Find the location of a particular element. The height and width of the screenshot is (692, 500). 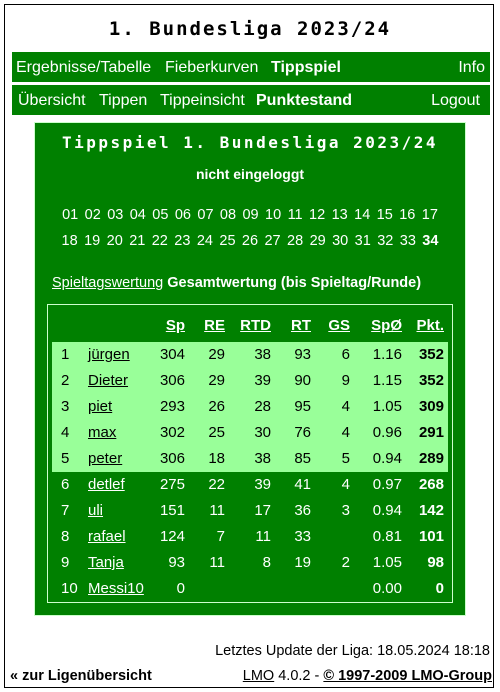

table-row: 7 uli 151 11 17 36 3 0.94 142 is located at coordinates (250, 511).